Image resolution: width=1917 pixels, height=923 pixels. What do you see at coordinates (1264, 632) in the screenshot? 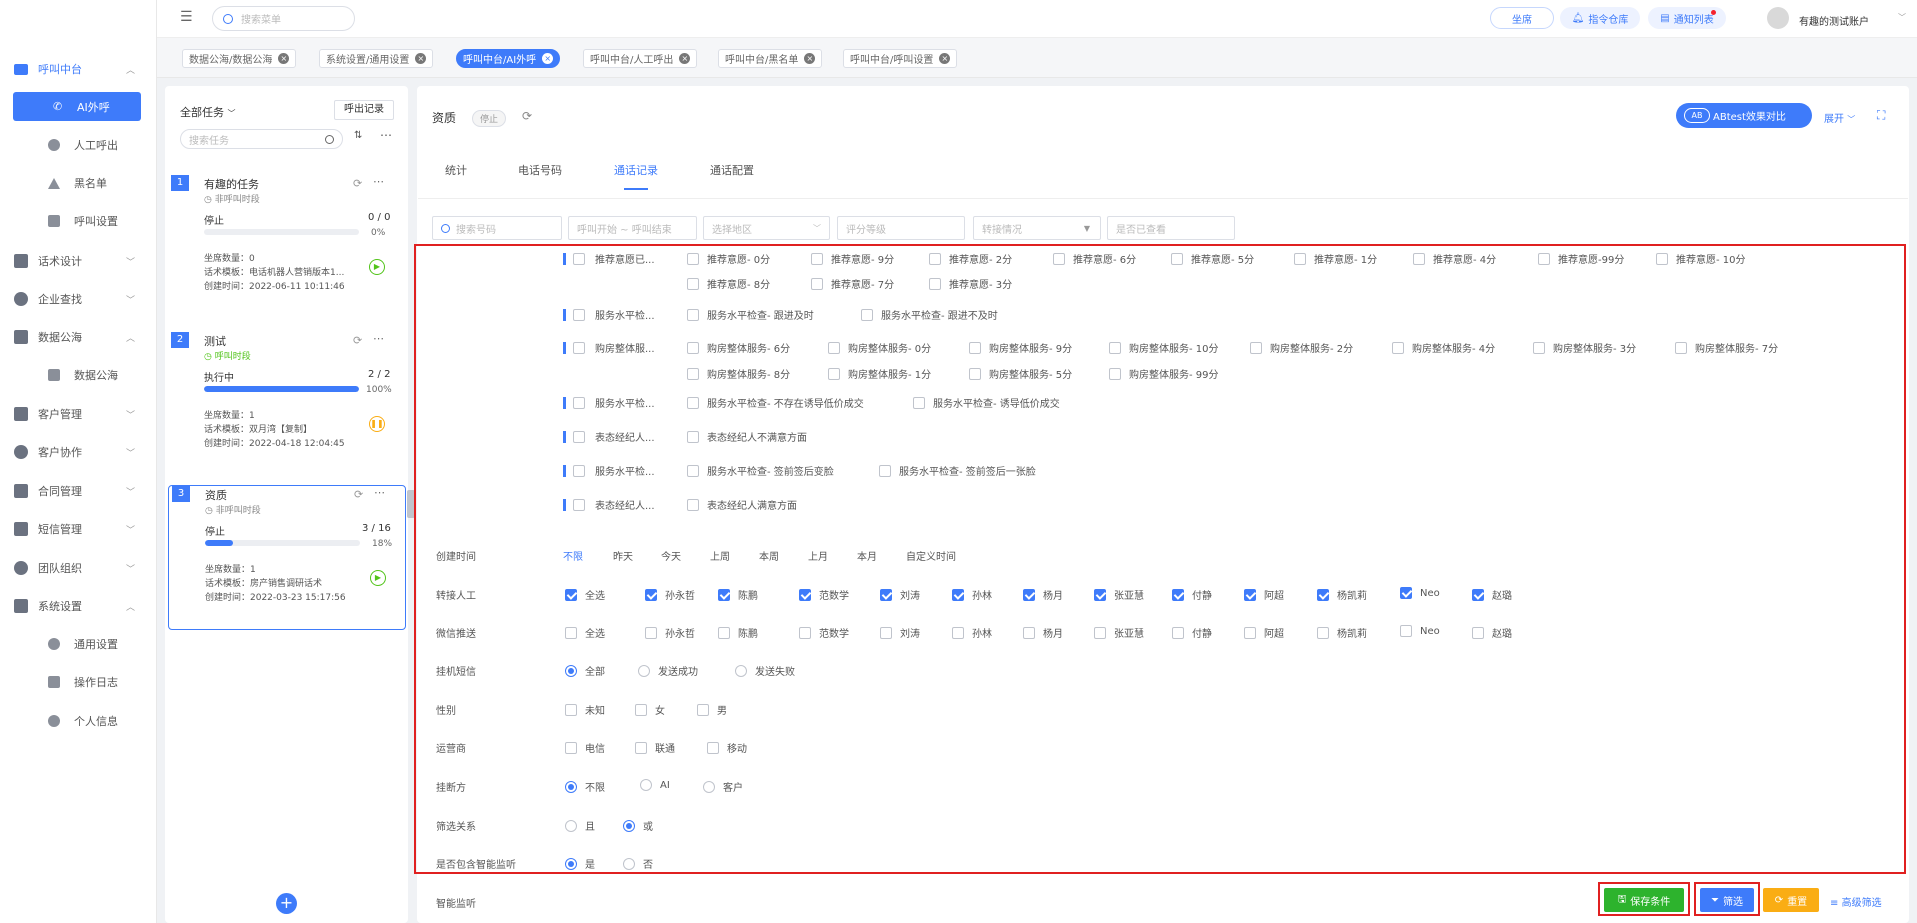
I see `wechat-option: 阿超` at bounding box center [1264, 632].